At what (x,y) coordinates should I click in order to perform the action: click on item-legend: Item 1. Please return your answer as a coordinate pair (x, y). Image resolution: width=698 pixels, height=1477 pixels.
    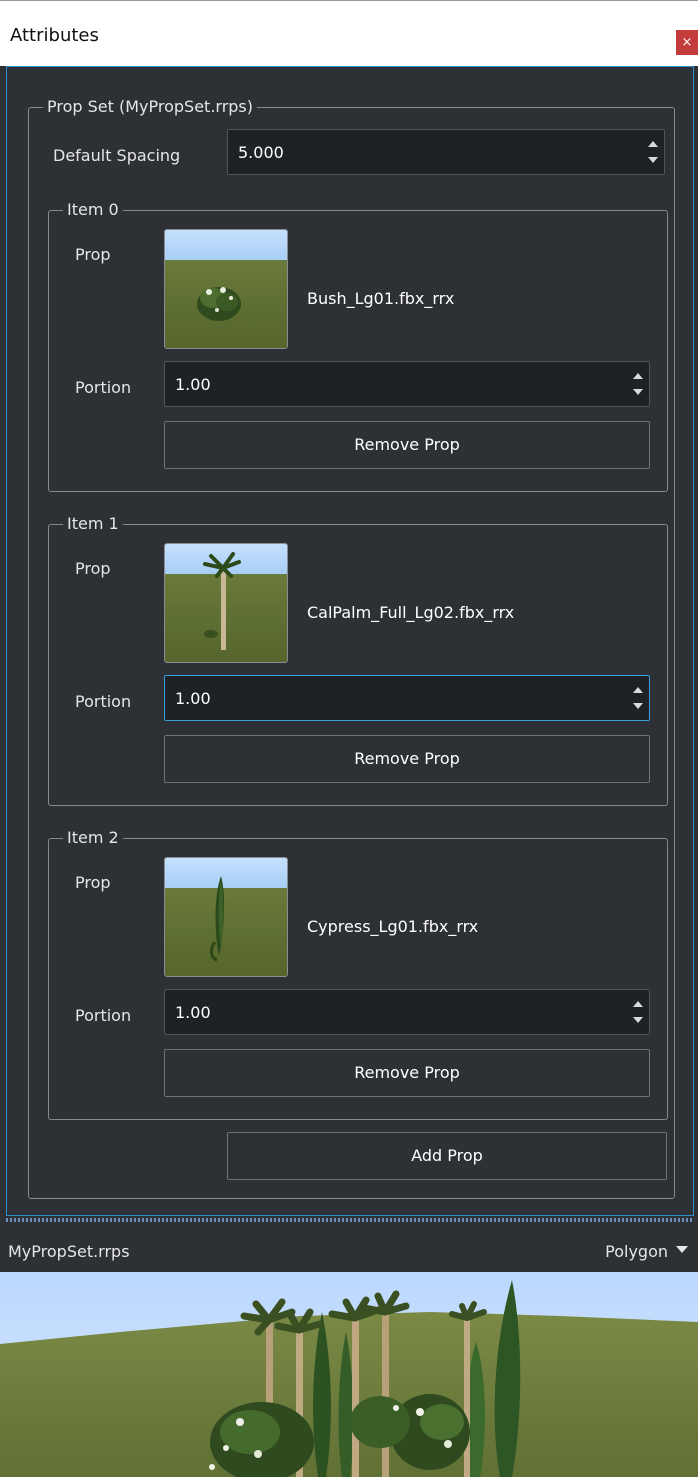
    Looking at the image, I should click on (93, 524).